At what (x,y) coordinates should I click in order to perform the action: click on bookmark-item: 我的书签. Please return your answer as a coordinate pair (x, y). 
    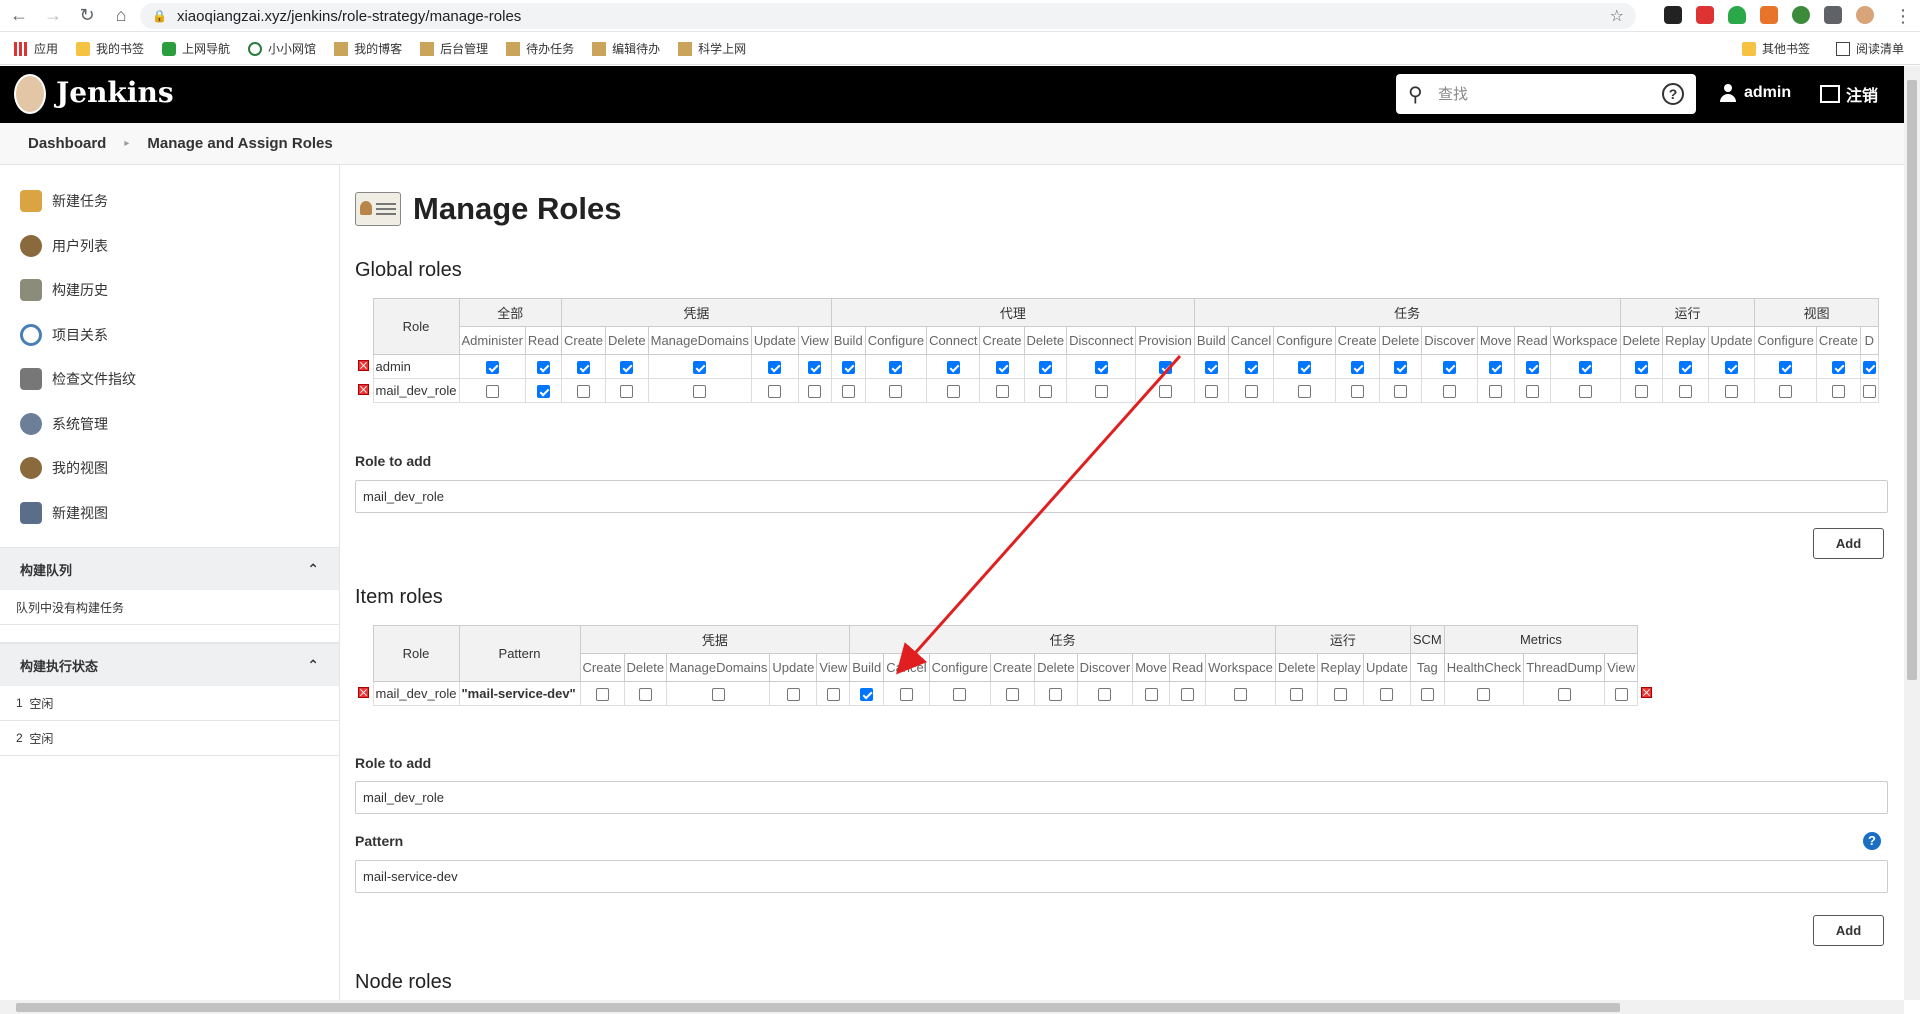
    Looking at the image, I should click on (110, 48).